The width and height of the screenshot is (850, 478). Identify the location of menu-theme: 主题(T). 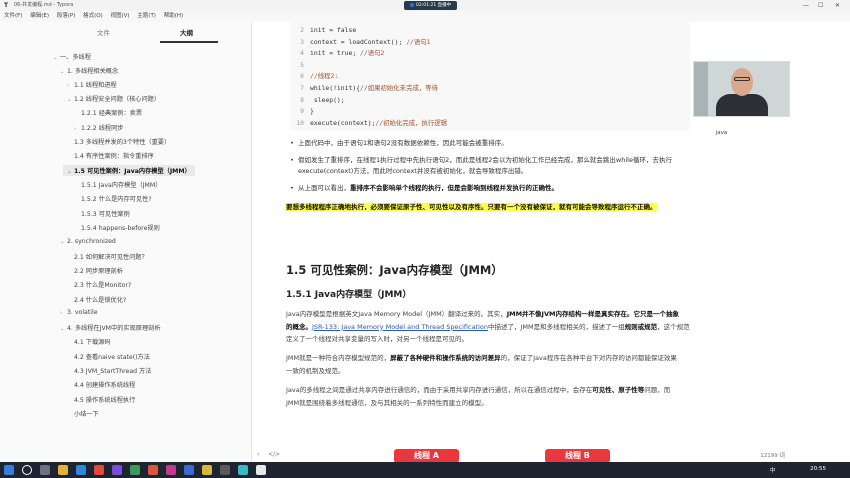
(146, 16).